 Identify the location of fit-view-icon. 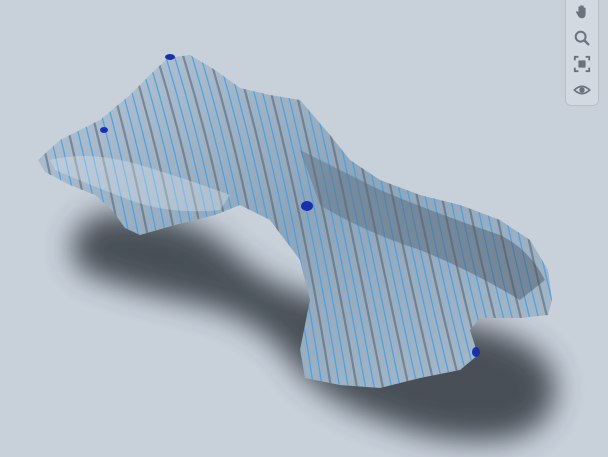
(582, 64).